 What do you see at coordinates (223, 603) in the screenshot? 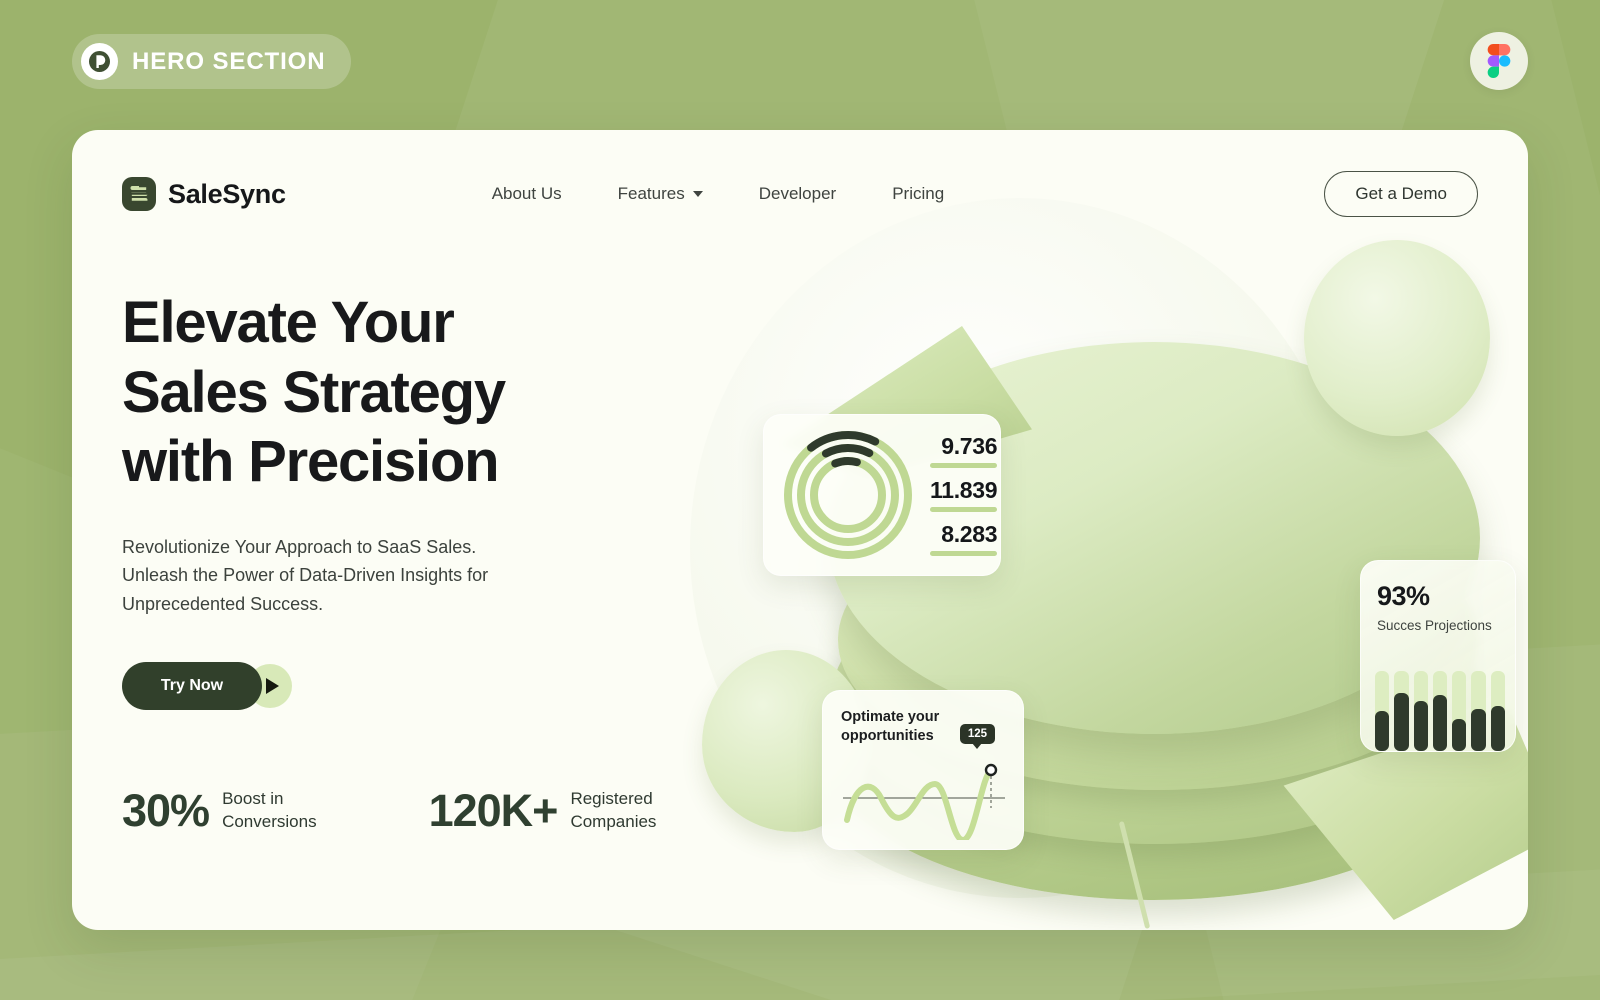
I see `subcopy-line: Unprecedented Success.` at bounding box center [223, 603].